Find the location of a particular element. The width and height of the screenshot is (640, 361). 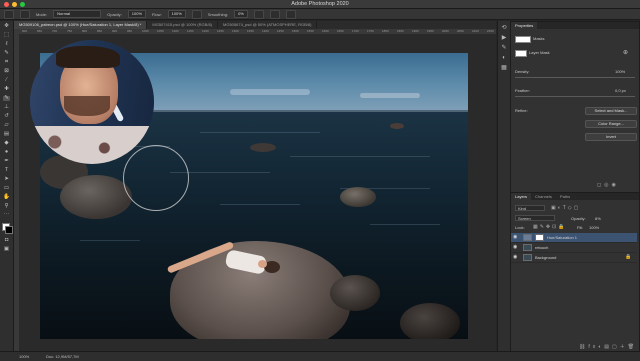

layer-mask-thumbnail is located at coordinates (539, 237).